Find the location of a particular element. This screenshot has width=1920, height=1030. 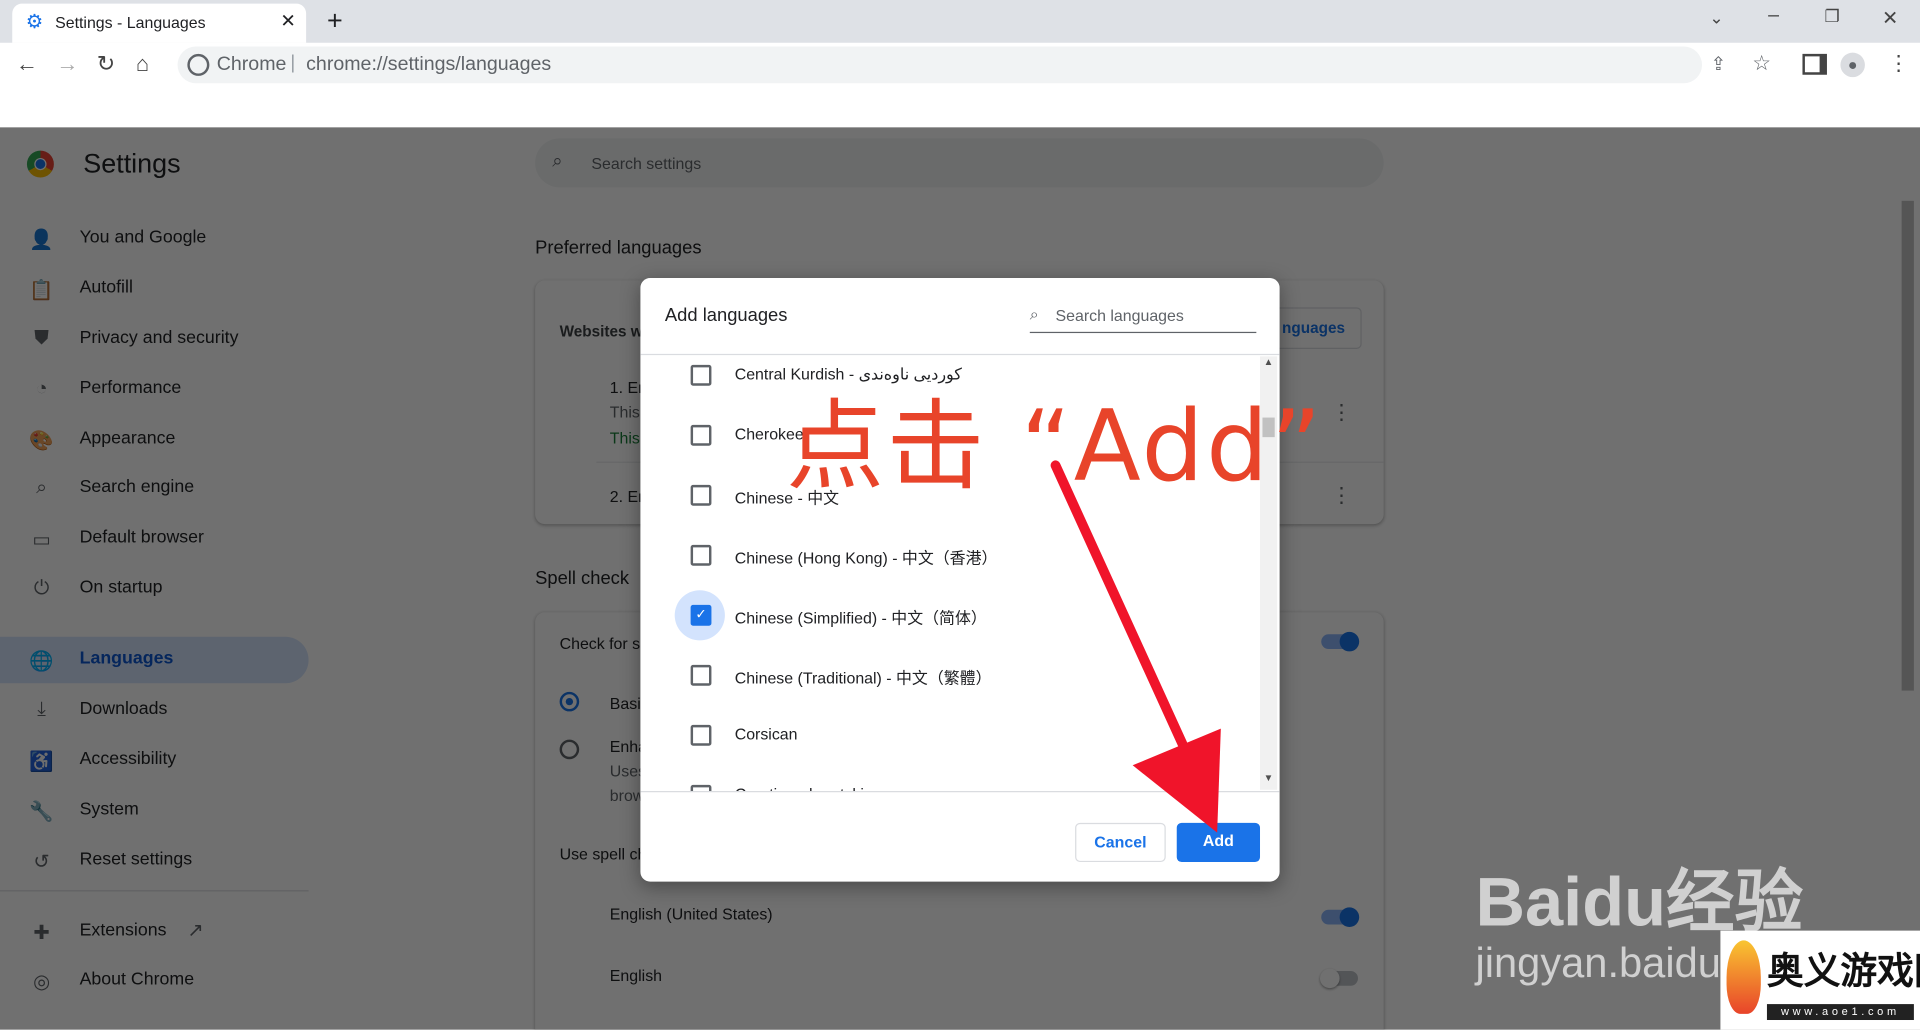

close-window-button: ✕ is located at coordinates (1890, 18).